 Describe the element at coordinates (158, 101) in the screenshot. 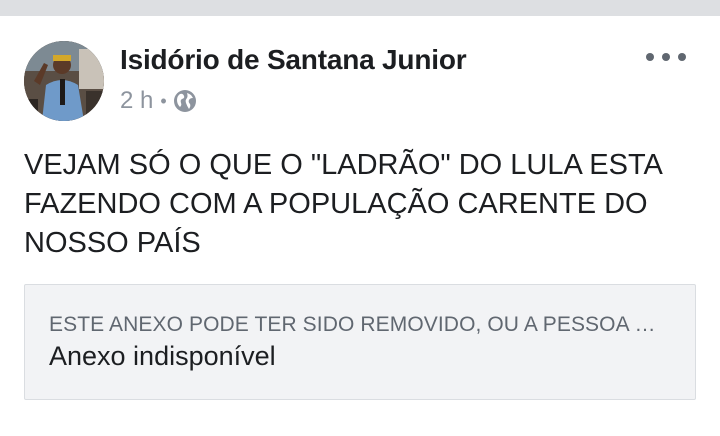

I see `post-meta: 2 h •` at that location.